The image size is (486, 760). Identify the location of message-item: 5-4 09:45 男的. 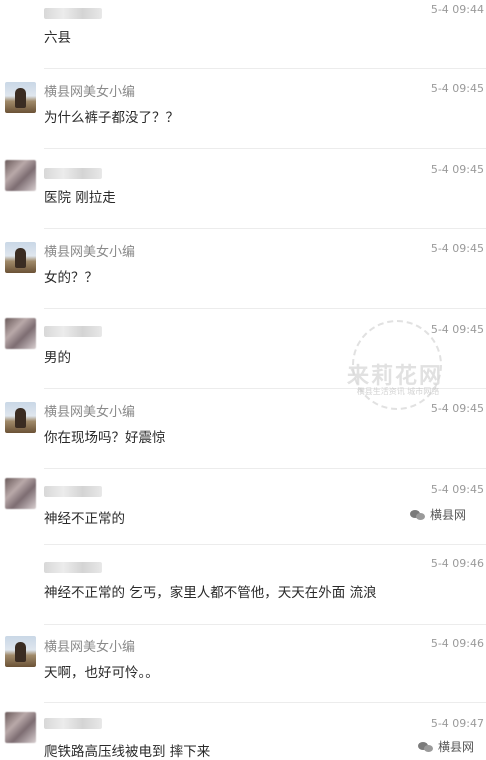
(243, 348).